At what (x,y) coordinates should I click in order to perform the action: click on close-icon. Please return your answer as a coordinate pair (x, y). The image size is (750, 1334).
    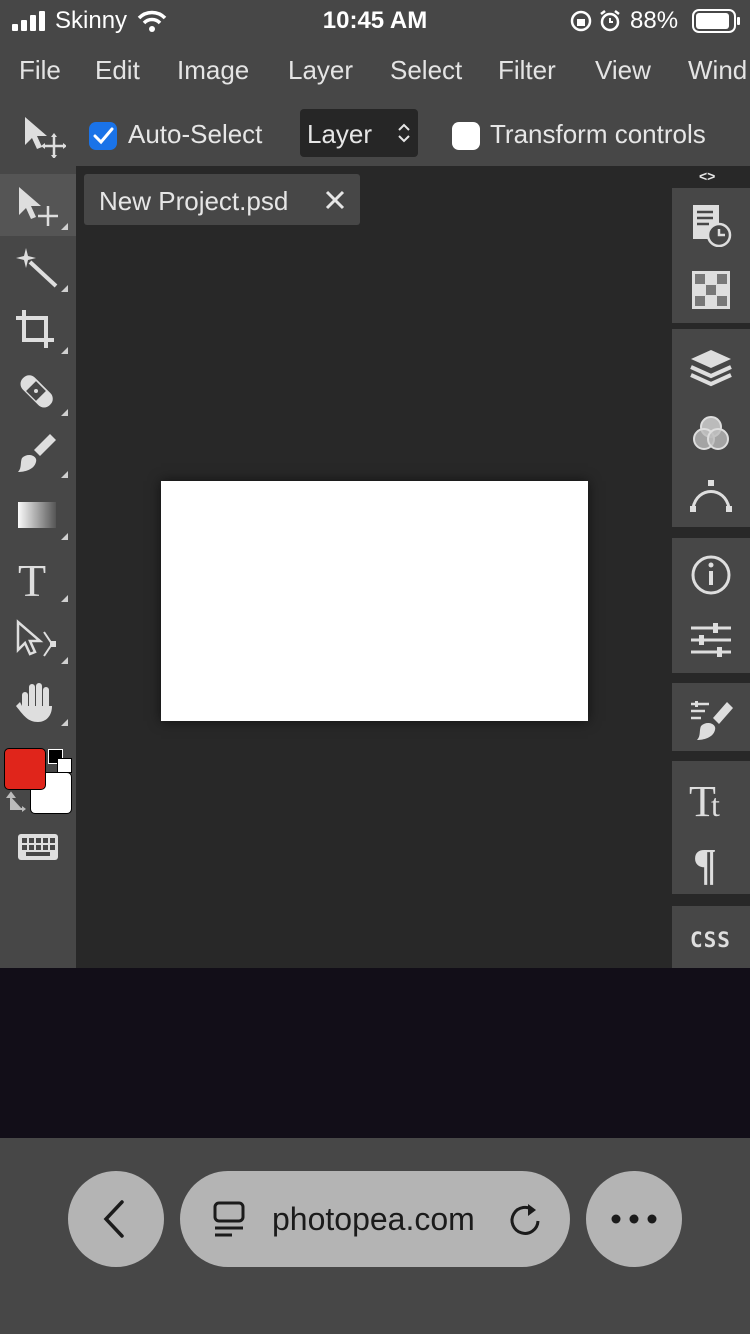
    Looking at the image, I should click on (335, 200).